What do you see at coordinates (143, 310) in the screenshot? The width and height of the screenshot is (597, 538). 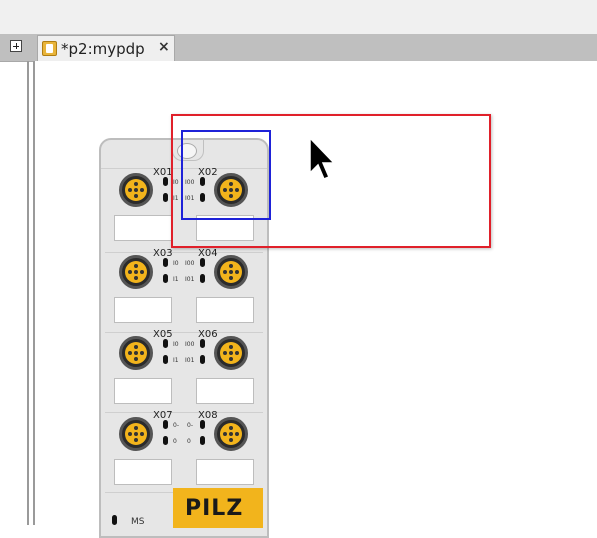 I see `label-field-x03` at bounding box center [143, 310].